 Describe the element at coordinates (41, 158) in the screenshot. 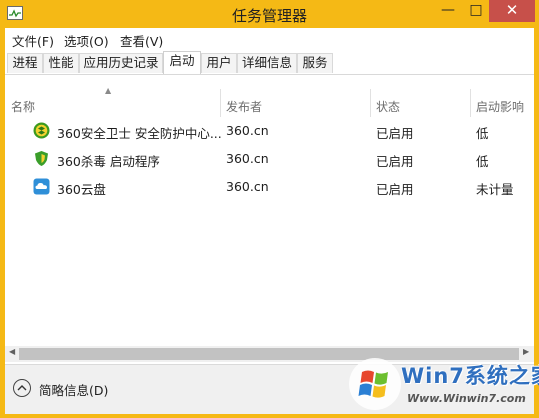

I see `360-antivirus-shield-icon` at that location.